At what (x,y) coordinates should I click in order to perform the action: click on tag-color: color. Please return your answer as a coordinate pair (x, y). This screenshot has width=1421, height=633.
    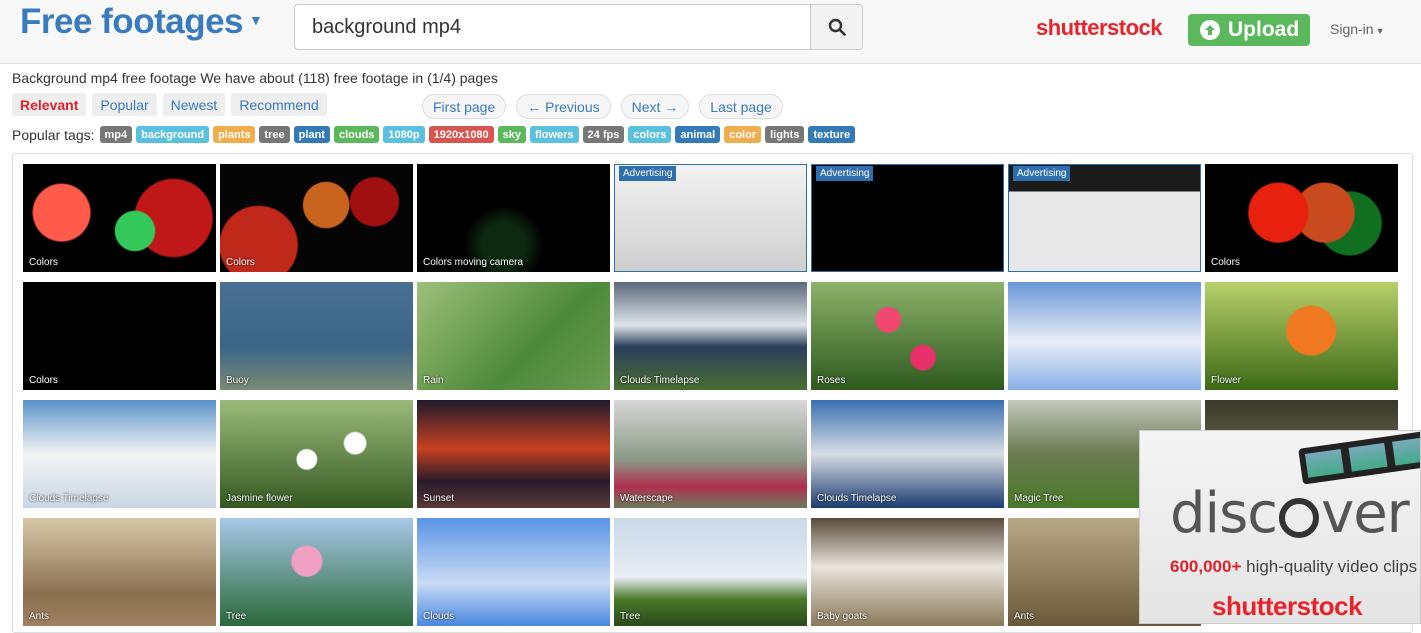
    Looking at the image, I should click on (743, 134).